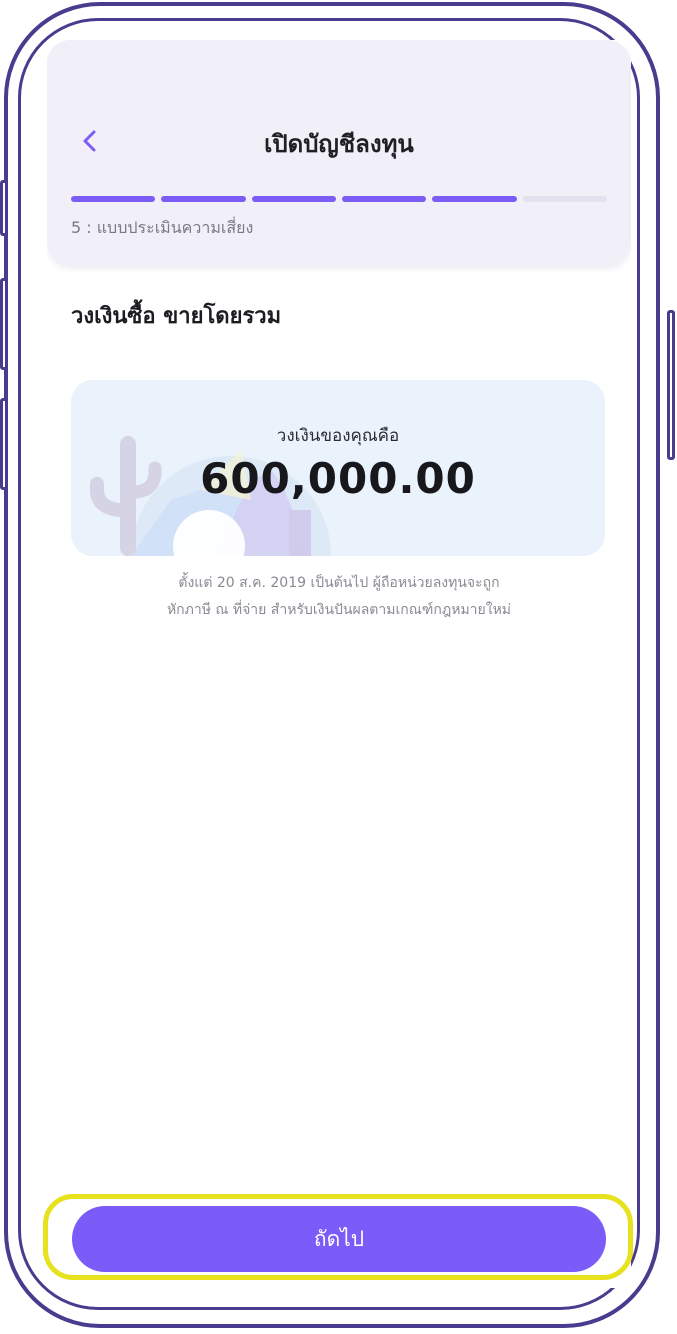 This screenshot has width=677, height=1334. What do you see at coordinates (339, 144) in the screenshot?
I see `page-title: เปิดบัญชีลงทุน` at bounding box center [339, 144].